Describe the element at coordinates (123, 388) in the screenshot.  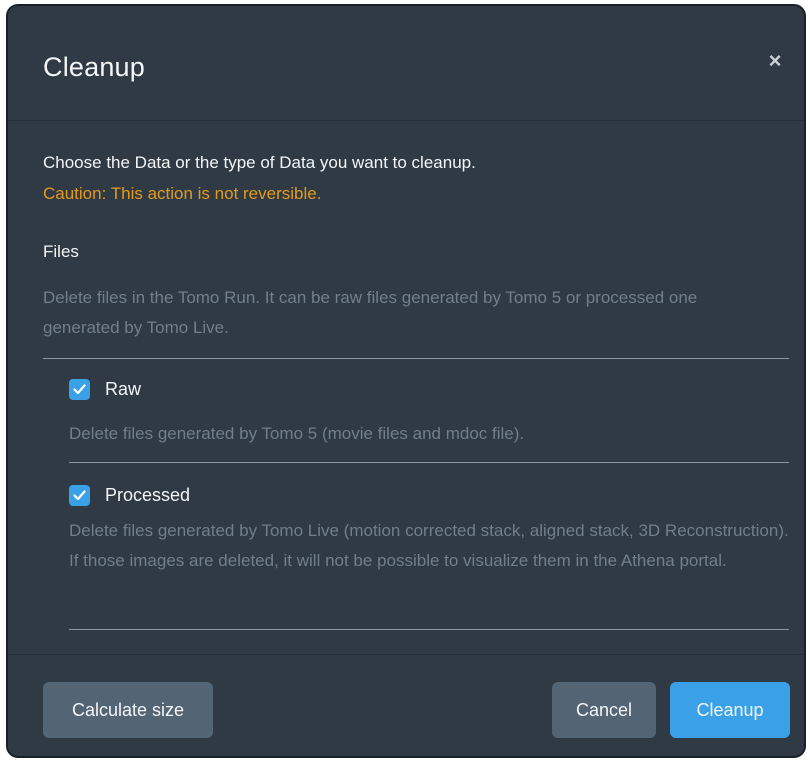
I see `raw-option-label: Raw` at that location.